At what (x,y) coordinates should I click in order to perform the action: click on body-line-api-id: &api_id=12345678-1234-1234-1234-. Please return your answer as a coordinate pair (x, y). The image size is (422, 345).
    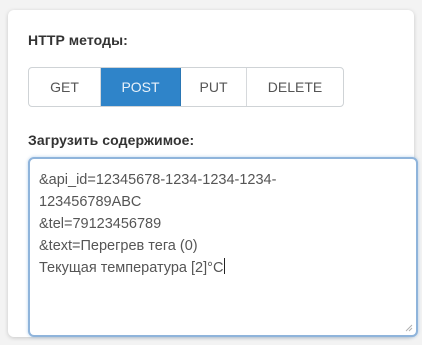
    Looking at the image, I should click on (158, 180).